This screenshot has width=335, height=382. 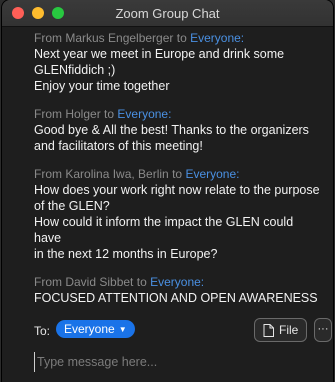 What do you see at coordinates (119, 38) in the screenshot?
I see `message-sender: Markus Engelberger` at bounding box center [119, 38].